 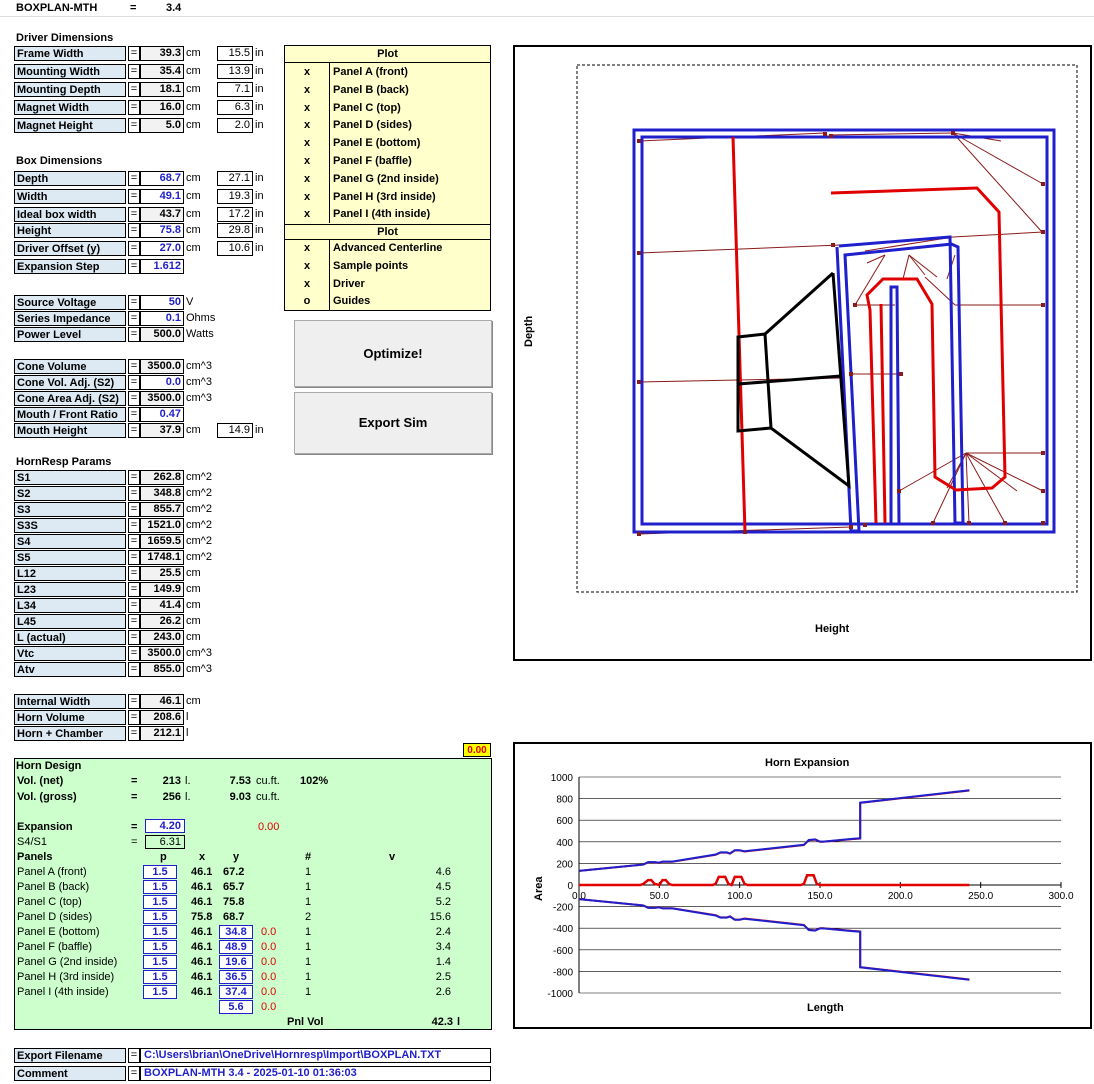 What do you see at coordinates (547, 16) in the screenshot?
I see `header-divider` at bounding box center [547, 16].